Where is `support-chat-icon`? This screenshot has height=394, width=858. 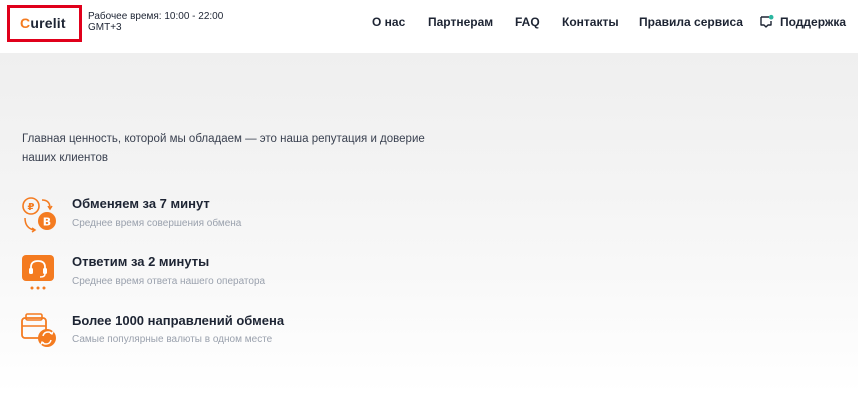 support-chat-icon is located at coordinates (766, 21).